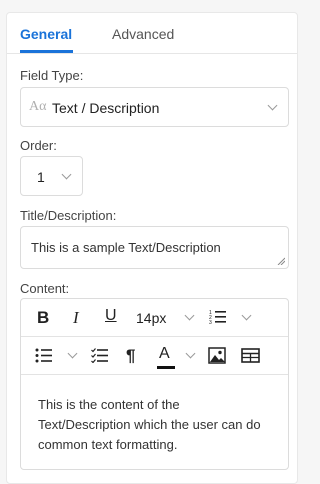  I want to click on toolbar-row-1: B I U 14px 1 2 3, so click(154, 318).